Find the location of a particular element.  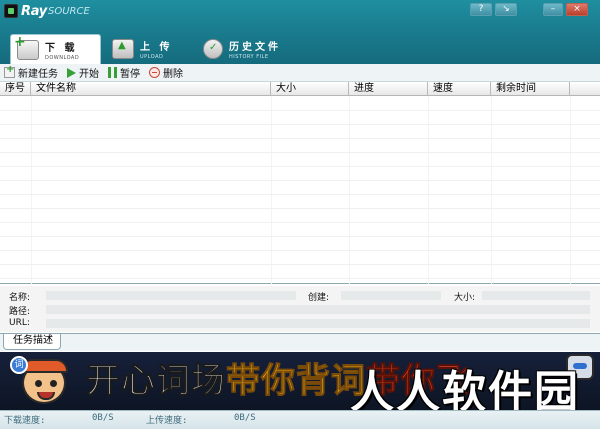

history-icon is located at coordinates (213, 49).